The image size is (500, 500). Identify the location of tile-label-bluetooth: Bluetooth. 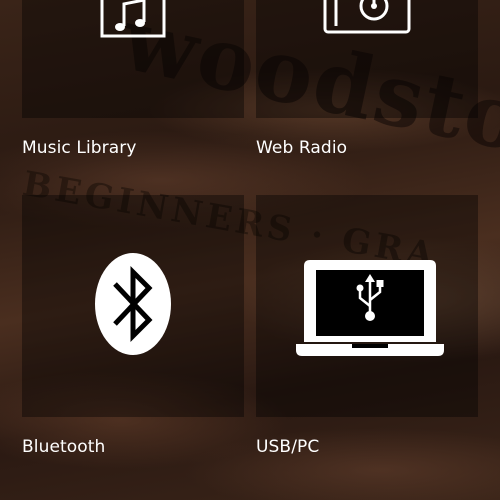
(64, 447).